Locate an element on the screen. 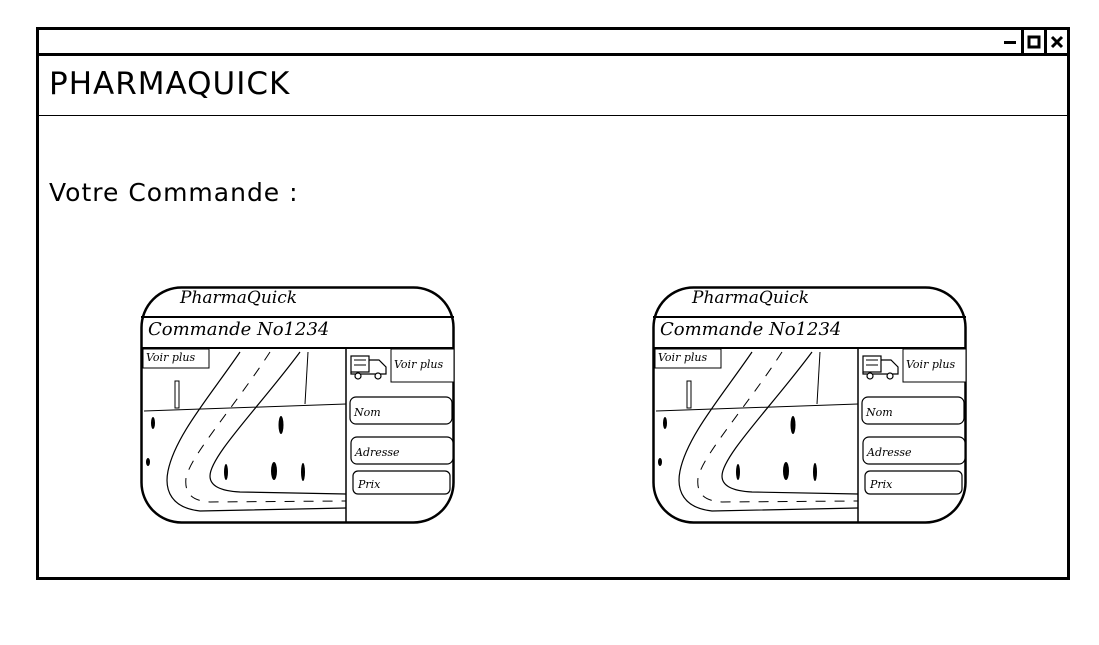 The width and height of the screenshot is (1099, 645). minimize-icon is located at coordinates (1009, 42).